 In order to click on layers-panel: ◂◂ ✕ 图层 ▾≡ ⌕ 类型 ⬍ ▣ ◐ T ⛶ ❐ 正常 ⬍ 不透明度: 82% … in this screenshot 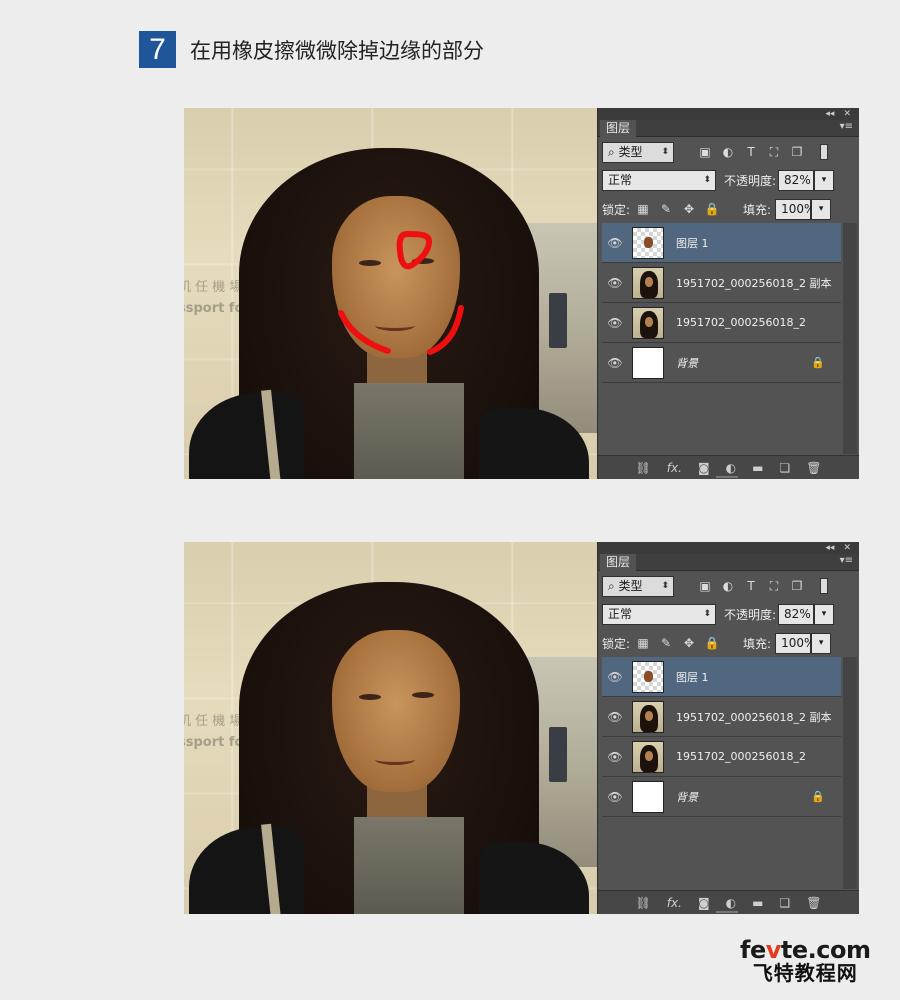, I will do `click(728, 728)`.